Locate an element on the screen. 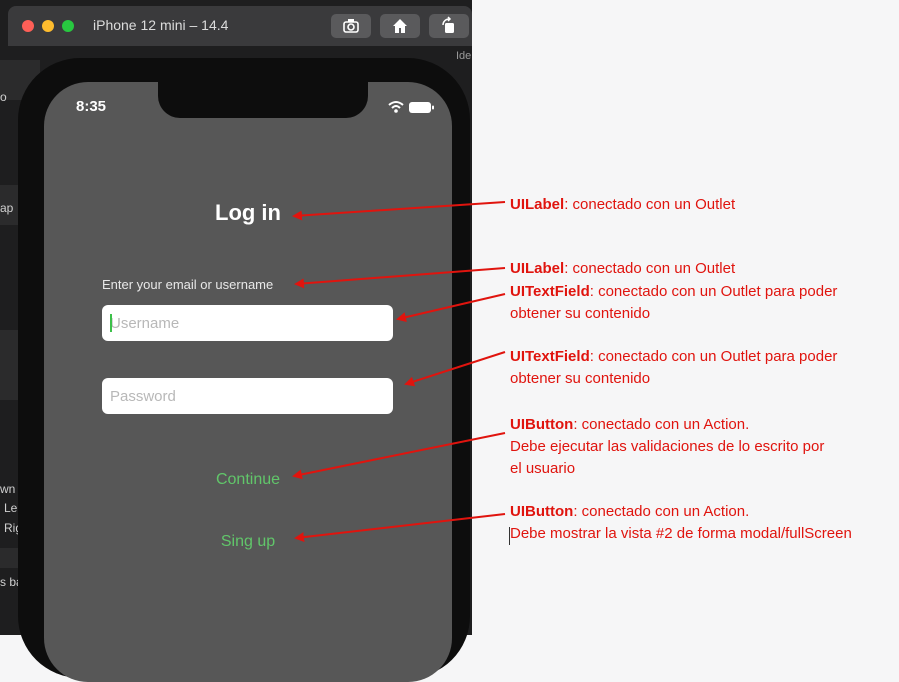  text-cursor is located at coordinates (509, 536).